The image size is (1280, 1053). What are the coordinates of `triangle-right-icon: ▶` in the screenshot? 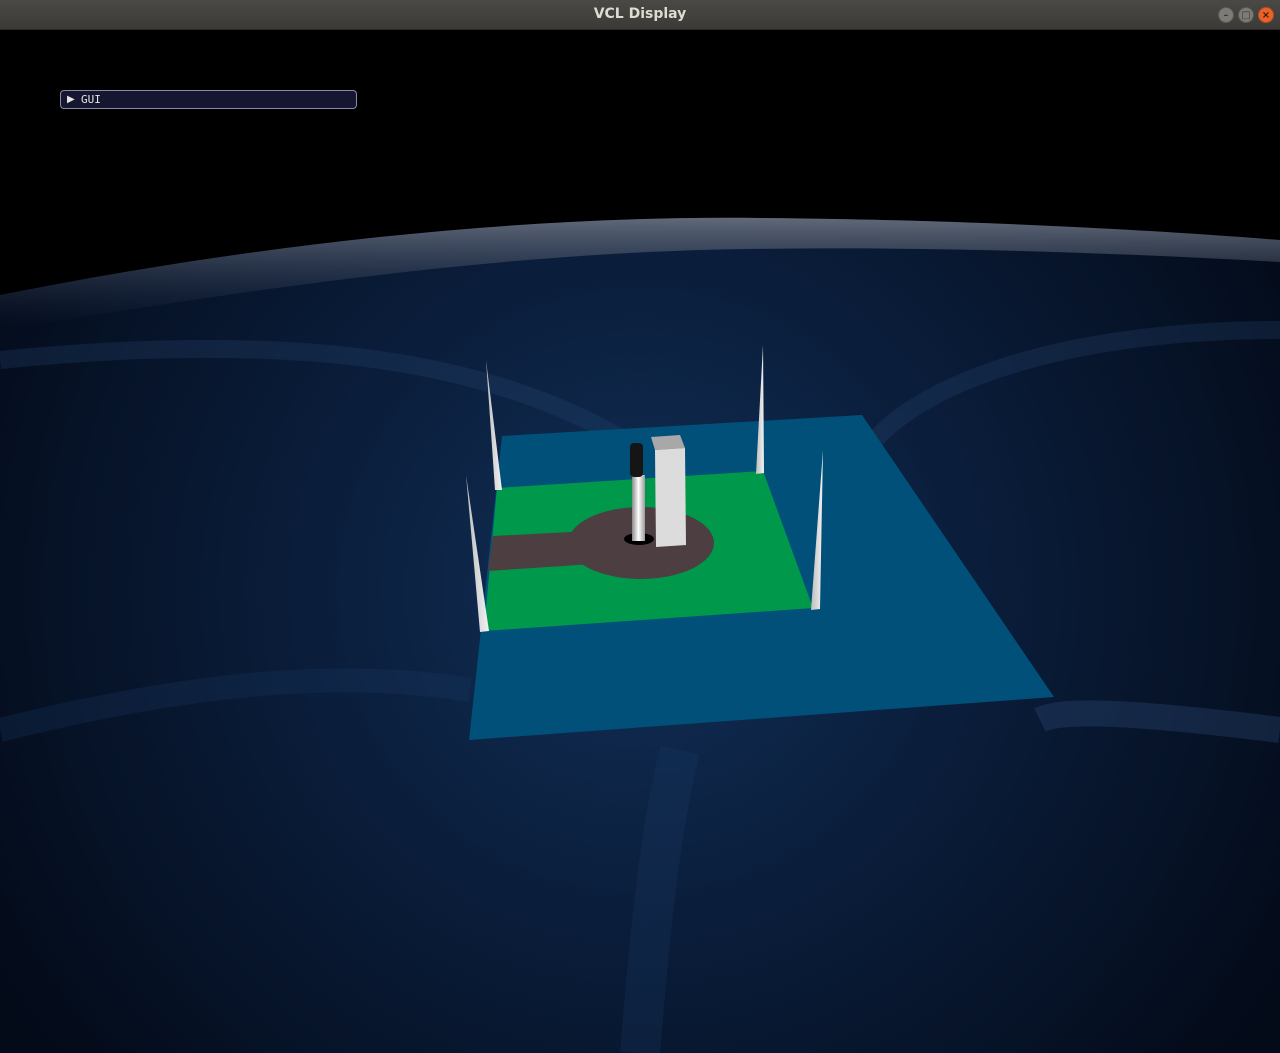 It's located at (71, 99).